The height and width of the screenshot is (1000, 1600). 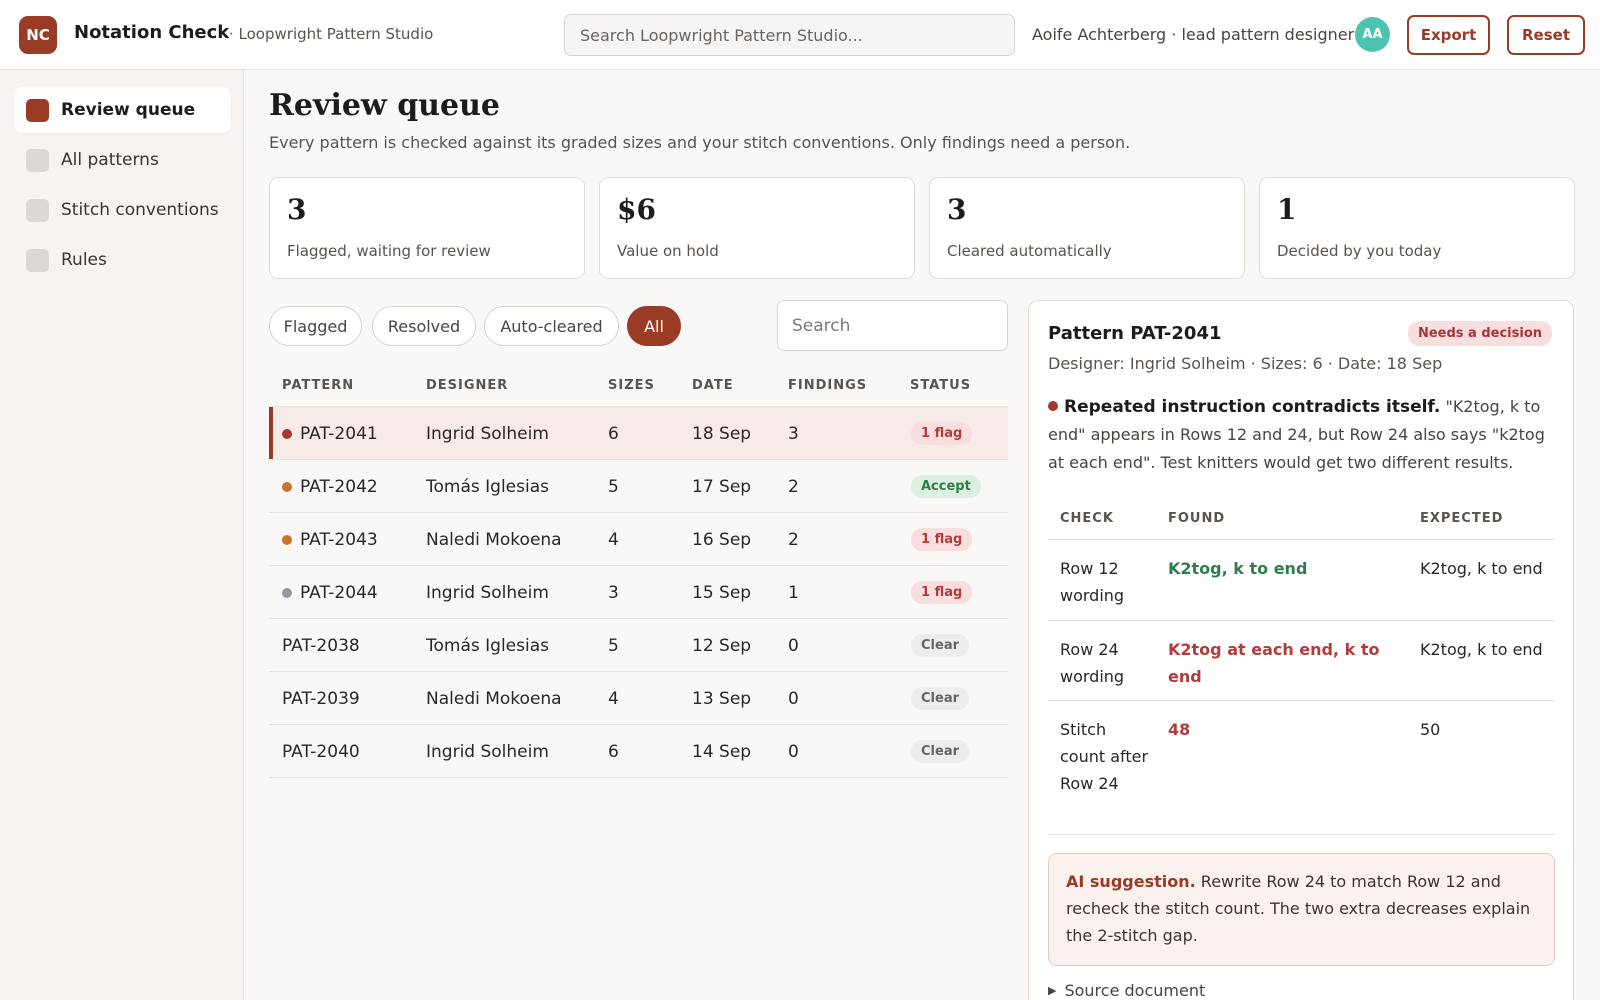 I want to click on stat-value: $6, so click(x=636, y=209).